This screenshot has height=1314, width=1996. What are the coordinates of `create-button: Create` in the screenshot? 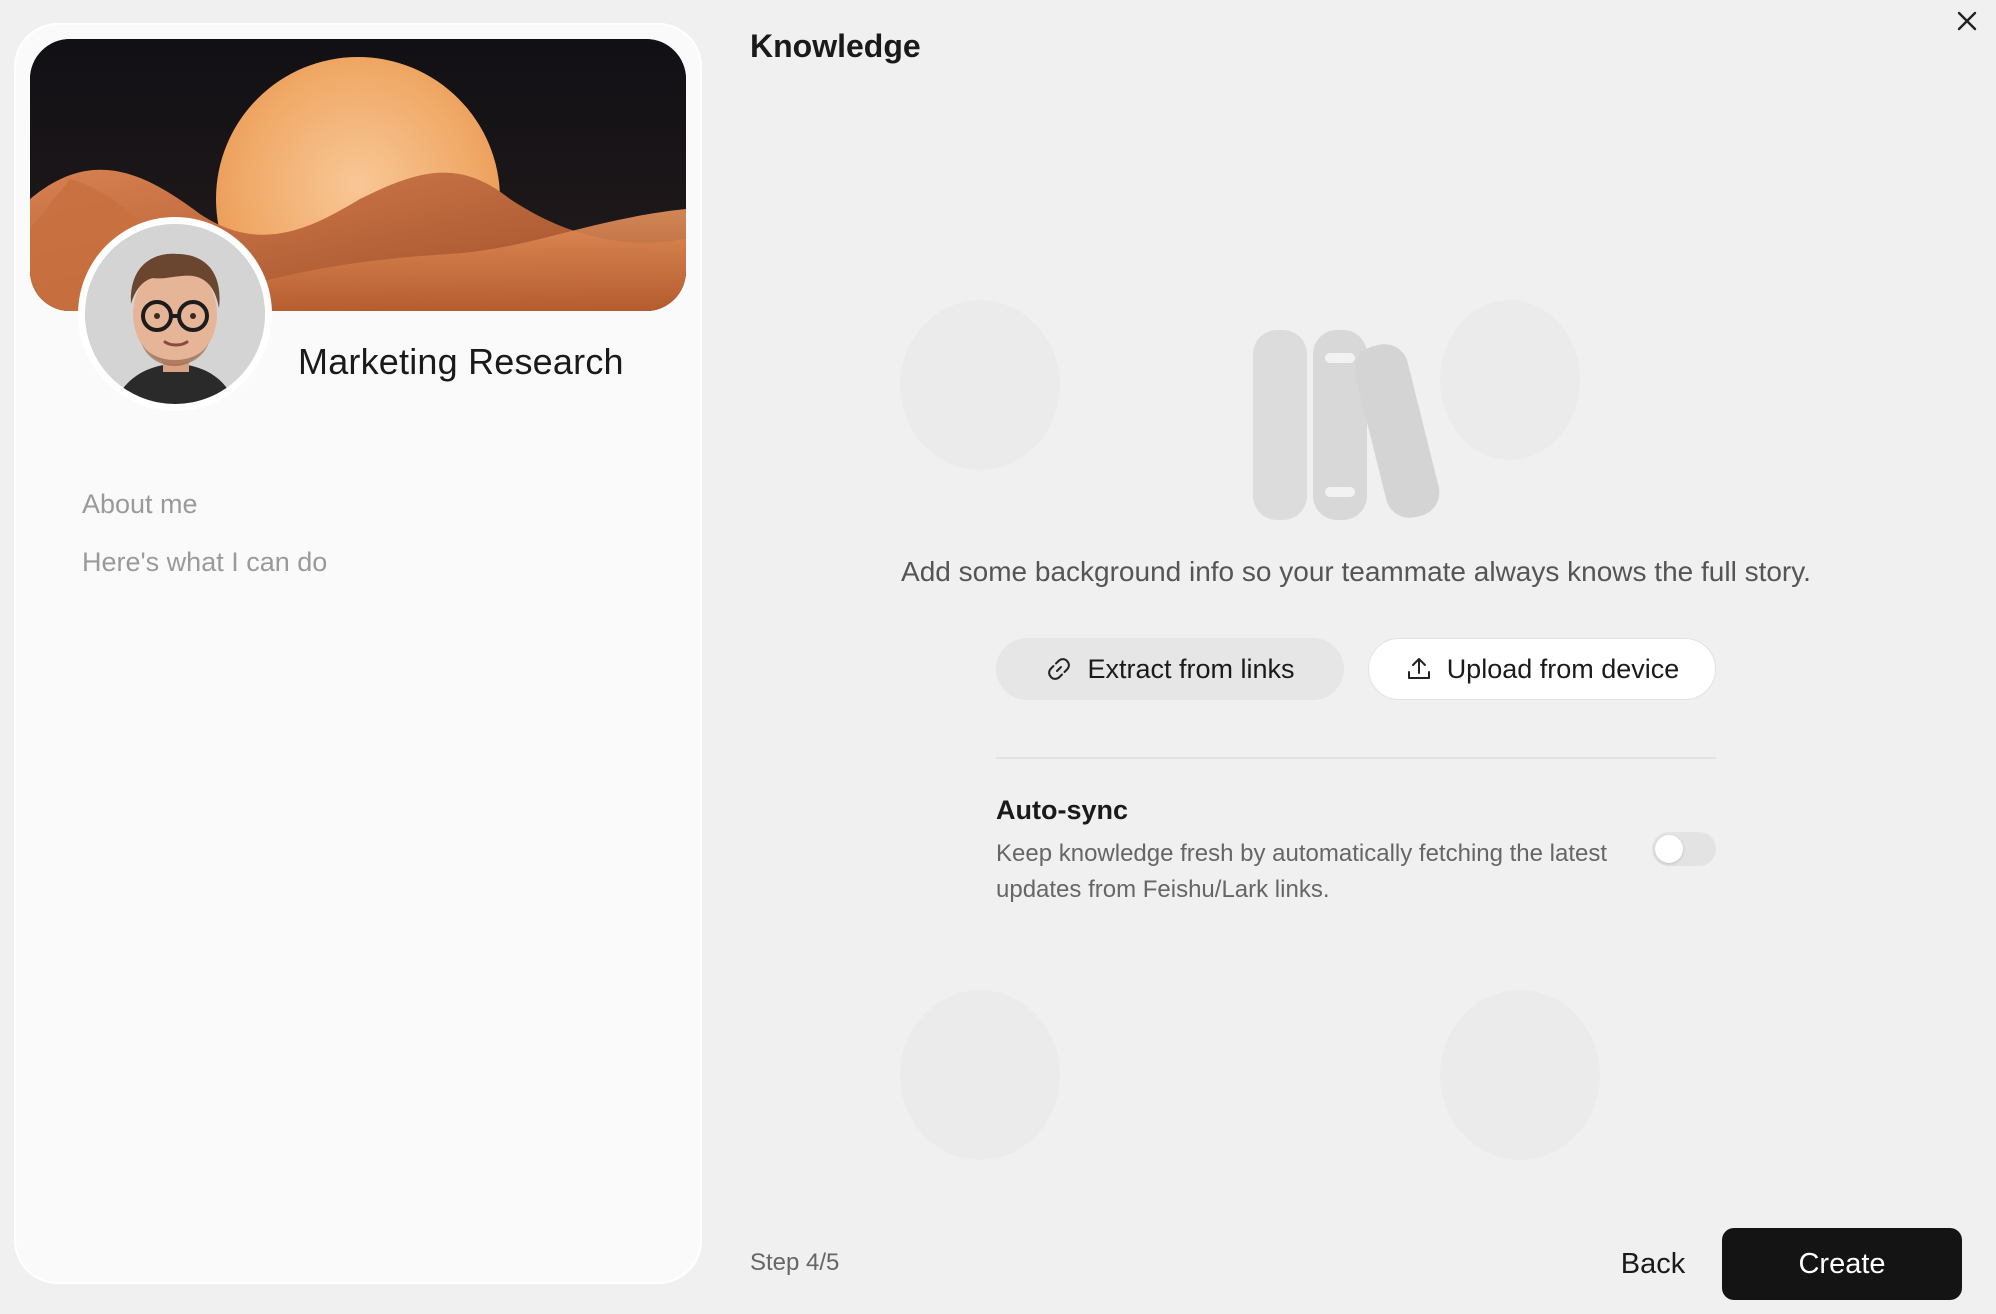 It's located at (1842, 1264).